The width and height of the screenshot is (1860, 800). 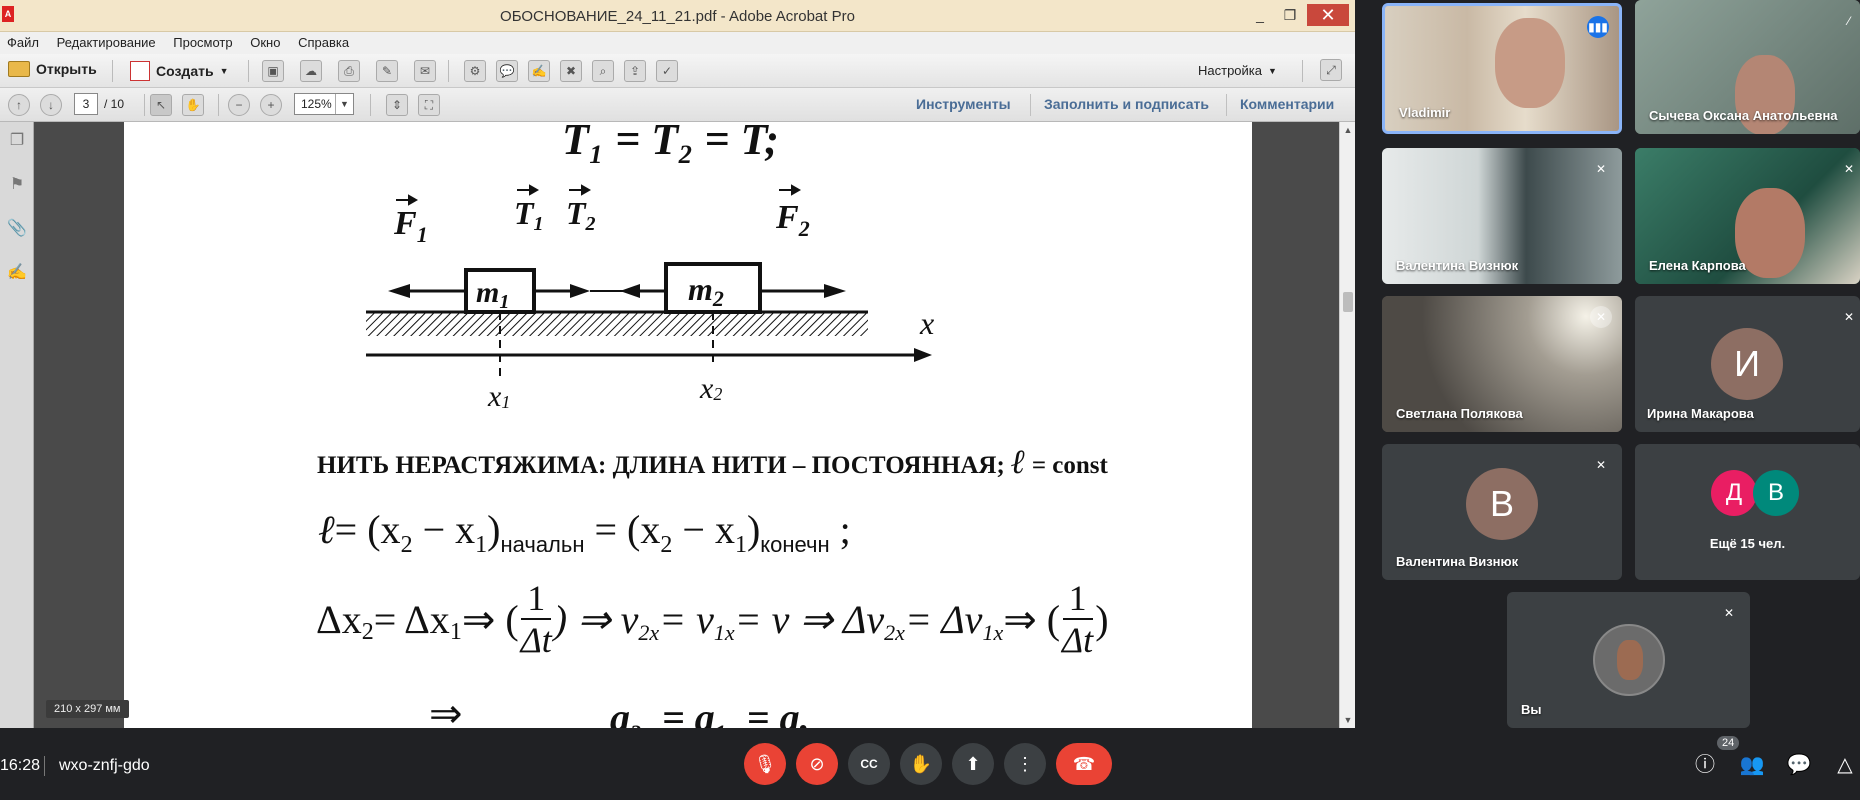 What do you see at coordinates (894, 632) in the screenshot?
I see `eq-delta-sub: 2x` at bounding box center [894, 632].